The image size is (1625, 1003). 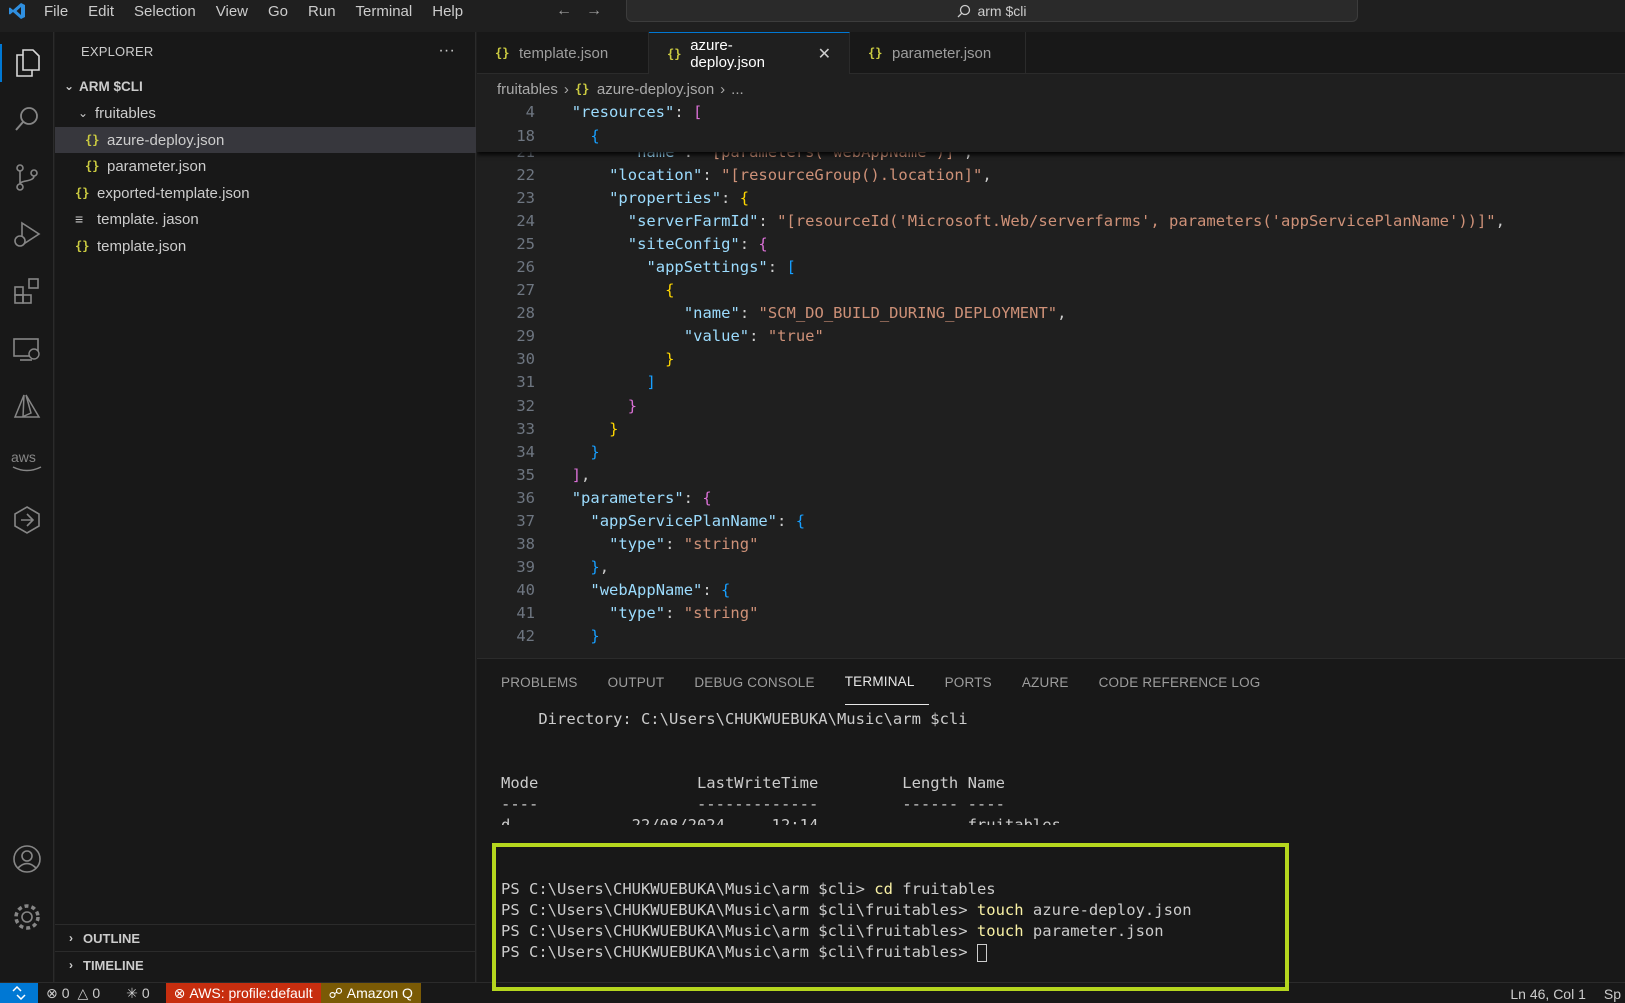 What do you see at coordinates (83, 113) in the screenshot?
I see `chevron-down-icon: ⌄` at bounding box center [83, 113].